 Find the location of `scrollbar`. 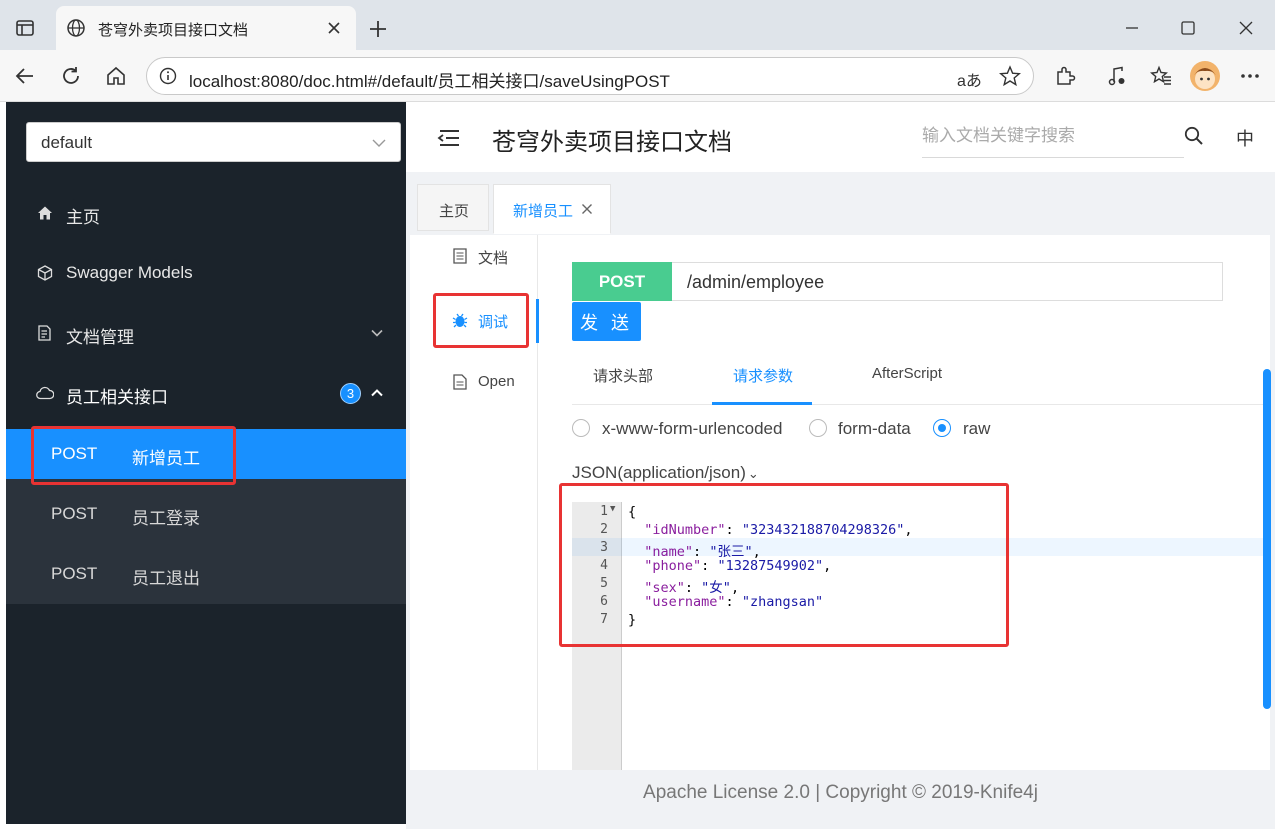

scrollbar is located at coordinates (1267, 539).